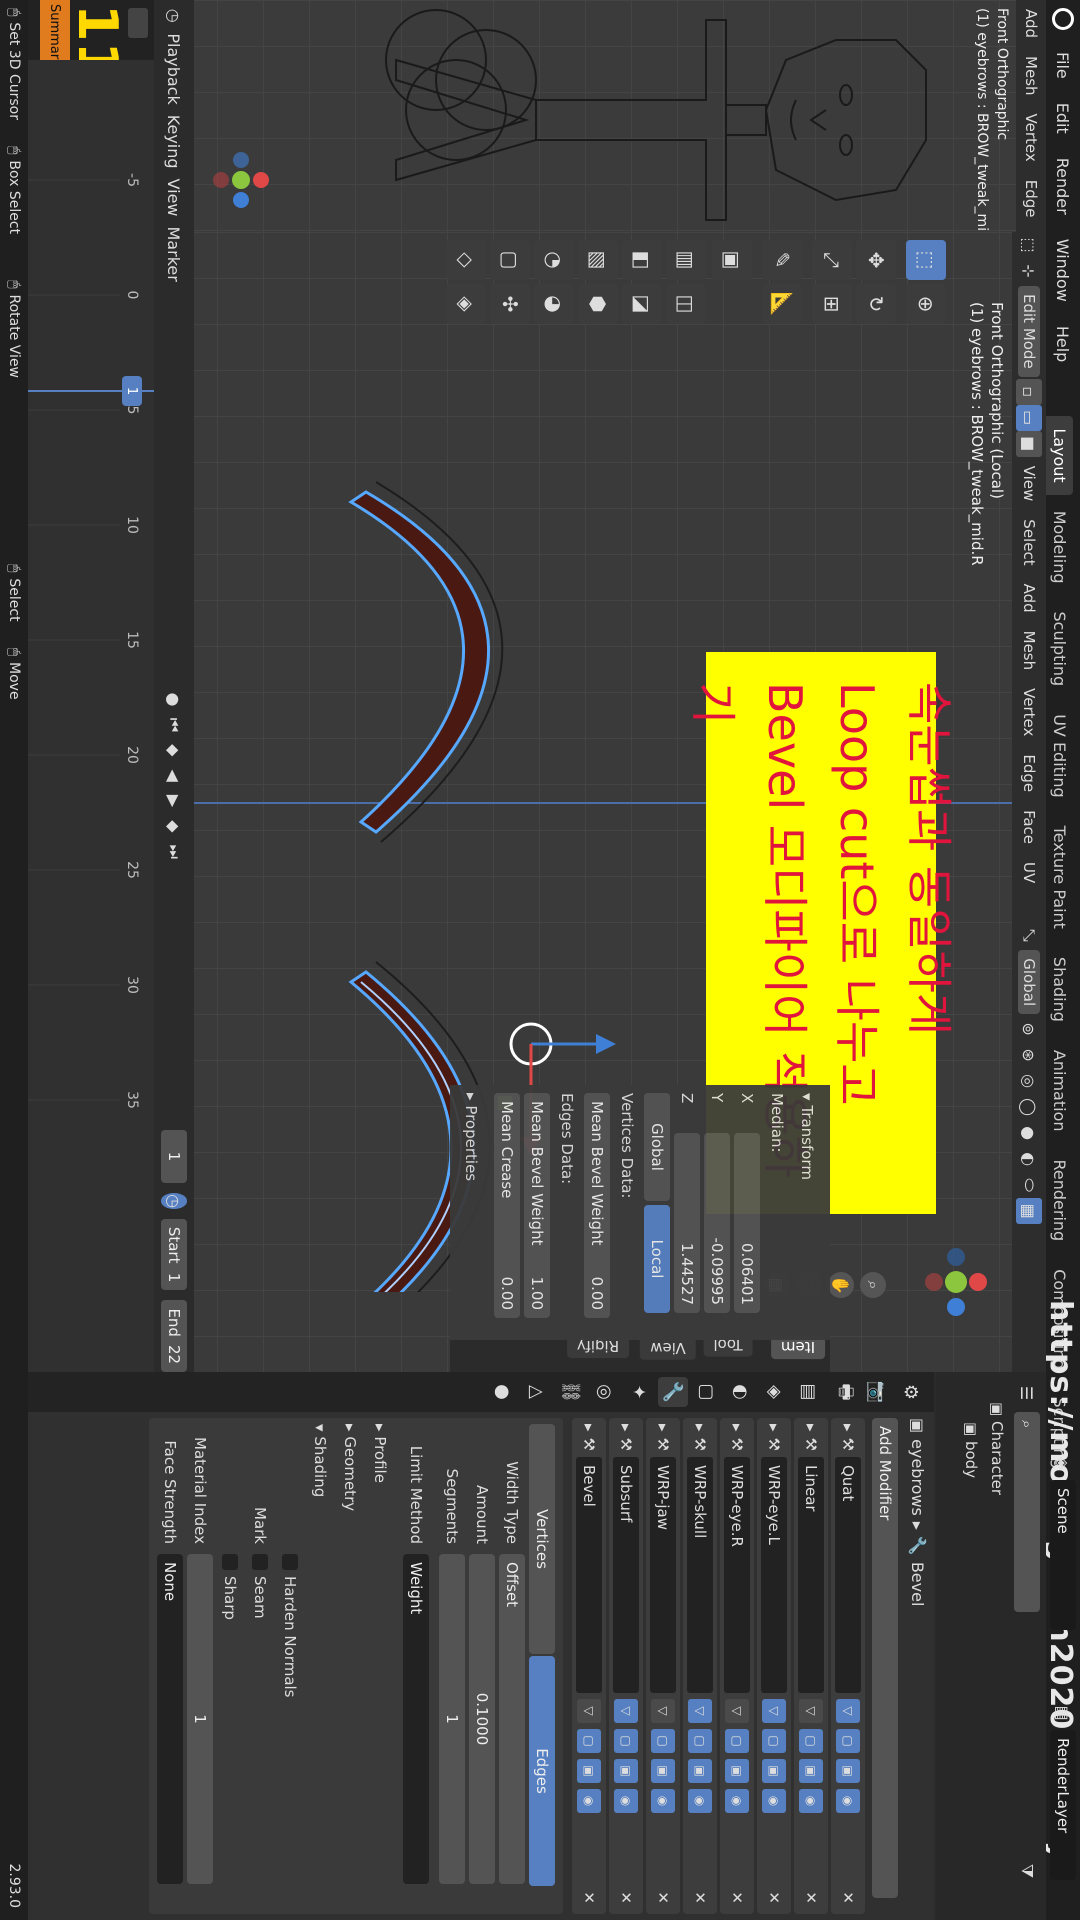  Describe the element at coordinates (1029, 1185) in the screenshot. I see `overlays-icon: ⬭` at that location.